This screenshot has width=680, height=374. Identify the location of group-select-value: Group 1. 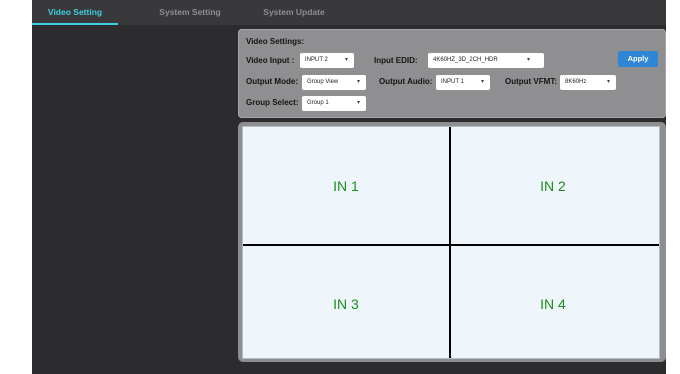
(318, 103).